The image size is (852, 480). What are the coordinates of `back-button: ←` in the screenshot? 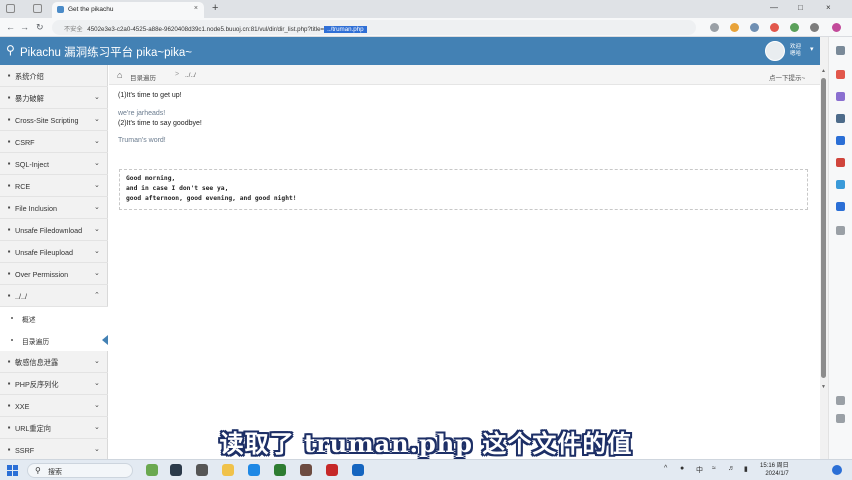 It's located at (10, 27).